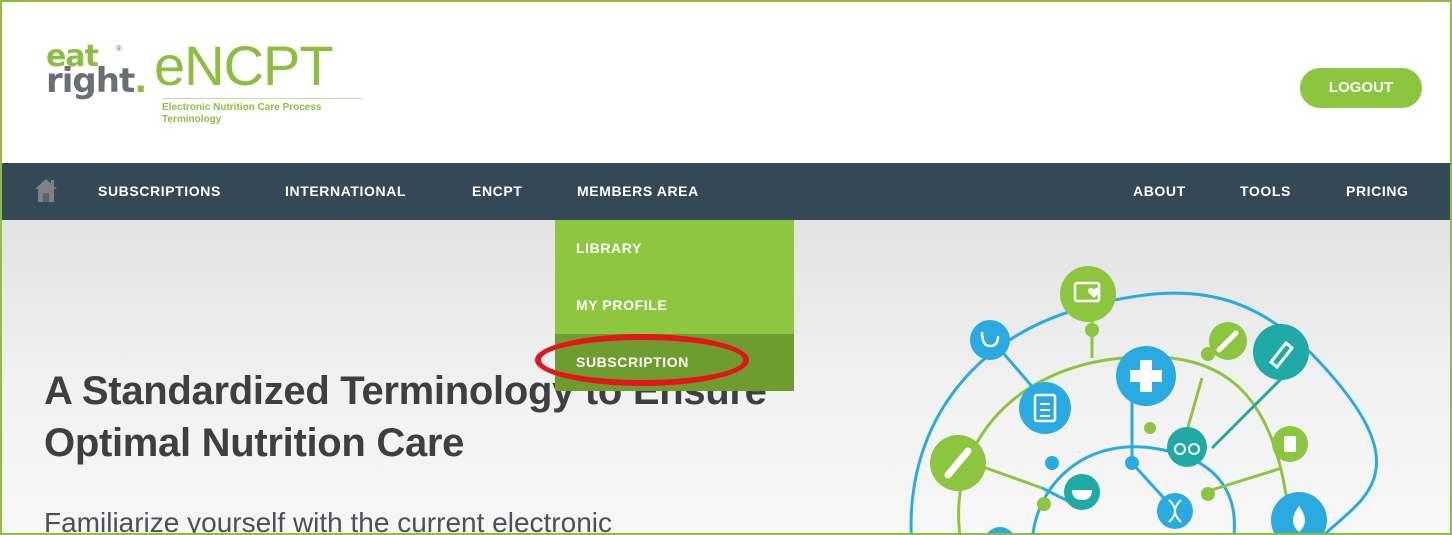 The image size is (1452, 535). Describe the element at coordinates (958, 463) in the screenshot. I see `thermometer-icon` at that location.